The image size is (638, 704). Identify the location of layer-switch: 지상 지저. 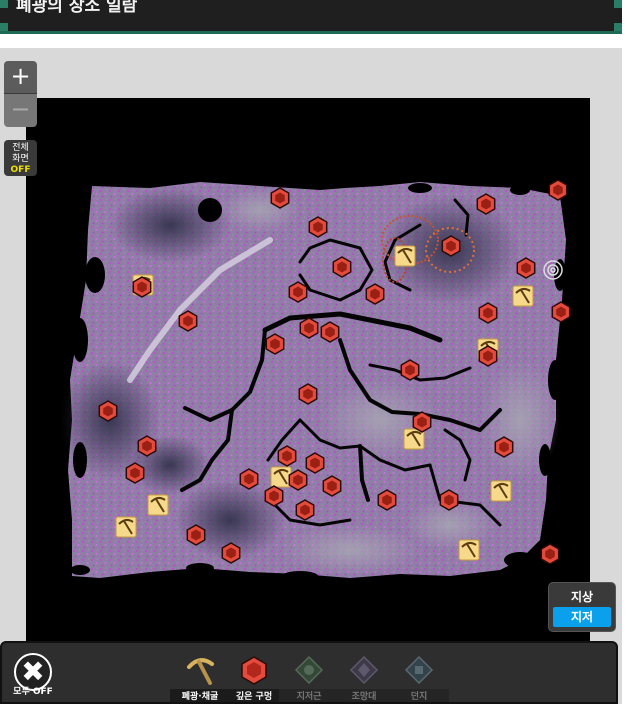
(582, 607).